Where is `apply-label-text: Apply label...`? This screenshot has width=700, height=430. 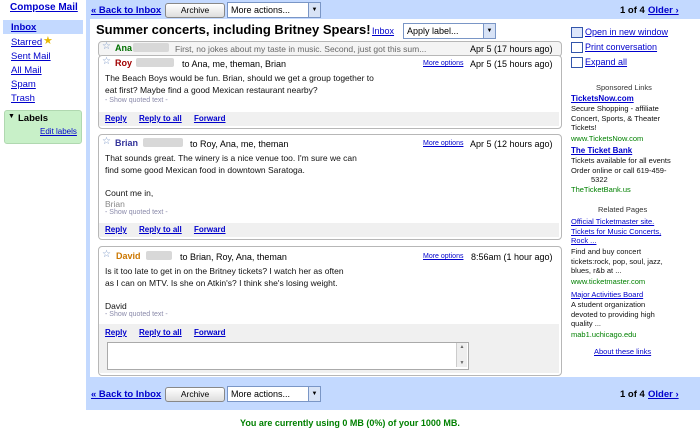 apply-label-text: Apply label... is located at coordinates (433, 31).